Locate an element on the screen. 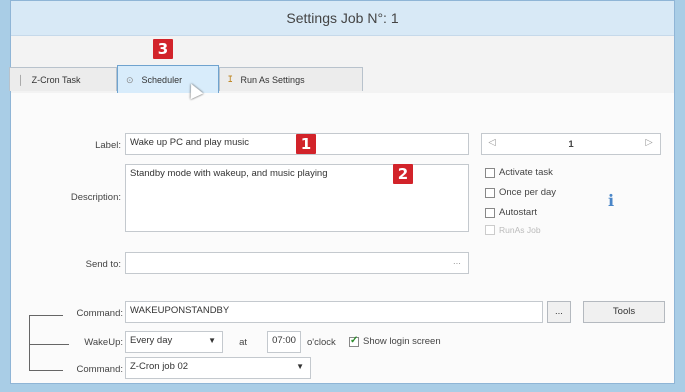 The width and height of the screenshot is (685, 392). tab-run-as-settings: ⵊ Run As Settings is located at coordinates (291, 79).